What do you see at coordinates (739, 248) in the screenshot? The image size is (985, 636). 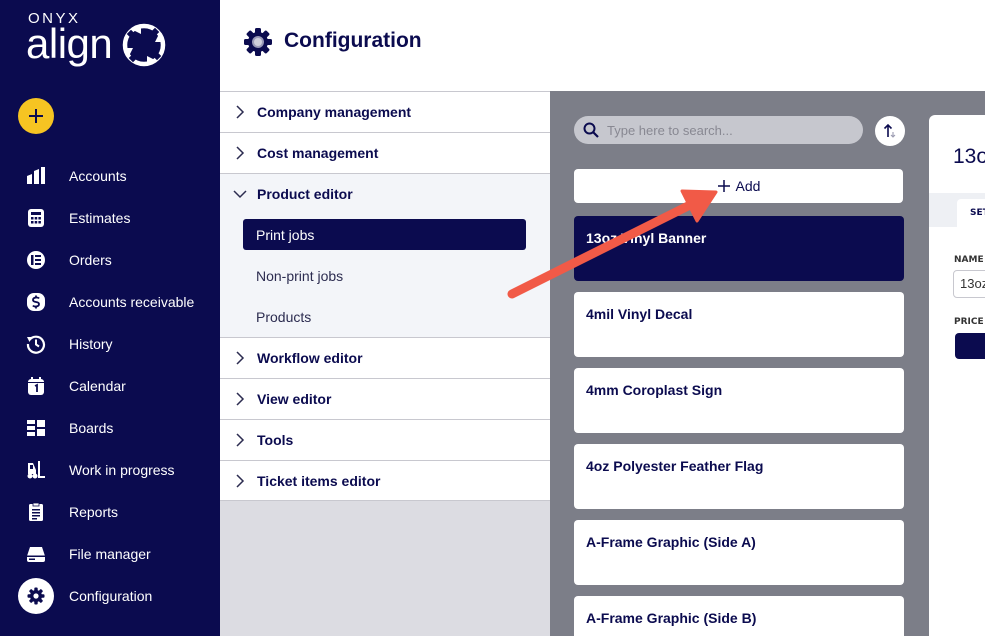 I see `list-item: 13oz Vinyl Banner` at bounding box center [739, 248].